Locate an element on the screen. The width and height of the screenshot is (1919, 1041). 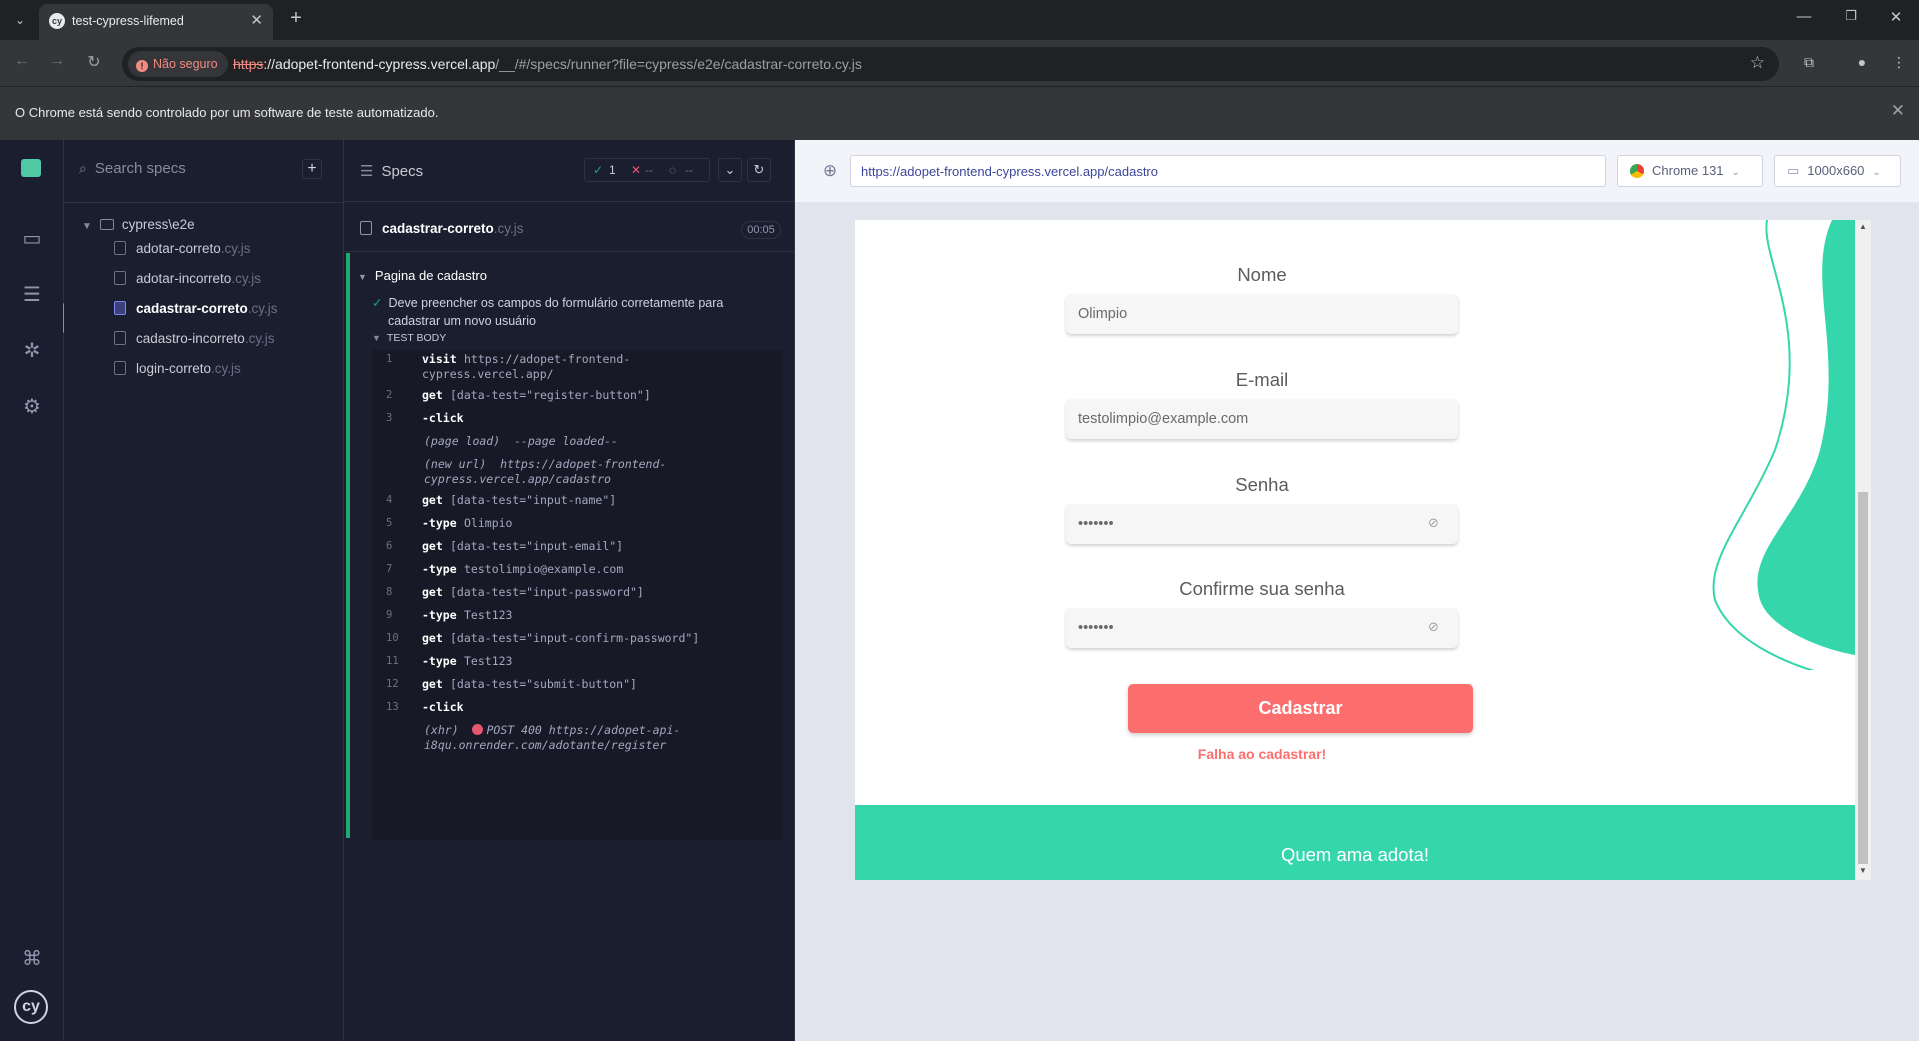
command-arg: [data-test="submit-button"] is located at coordinates (543, 684).